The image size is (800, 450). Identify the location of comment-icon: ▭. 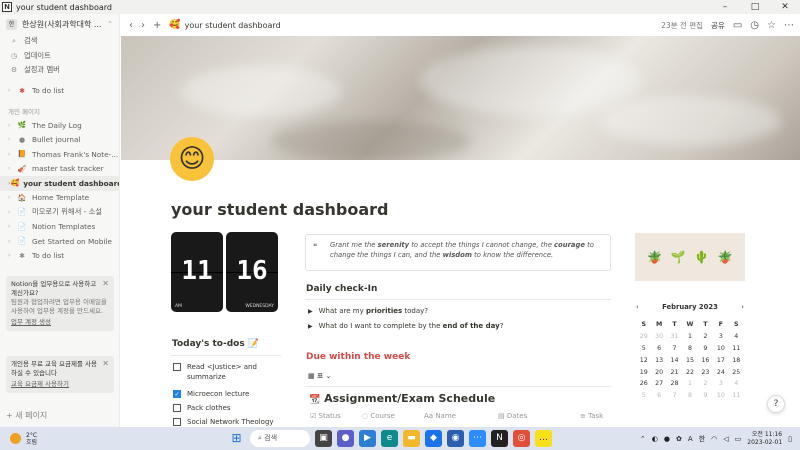
(737, 25).